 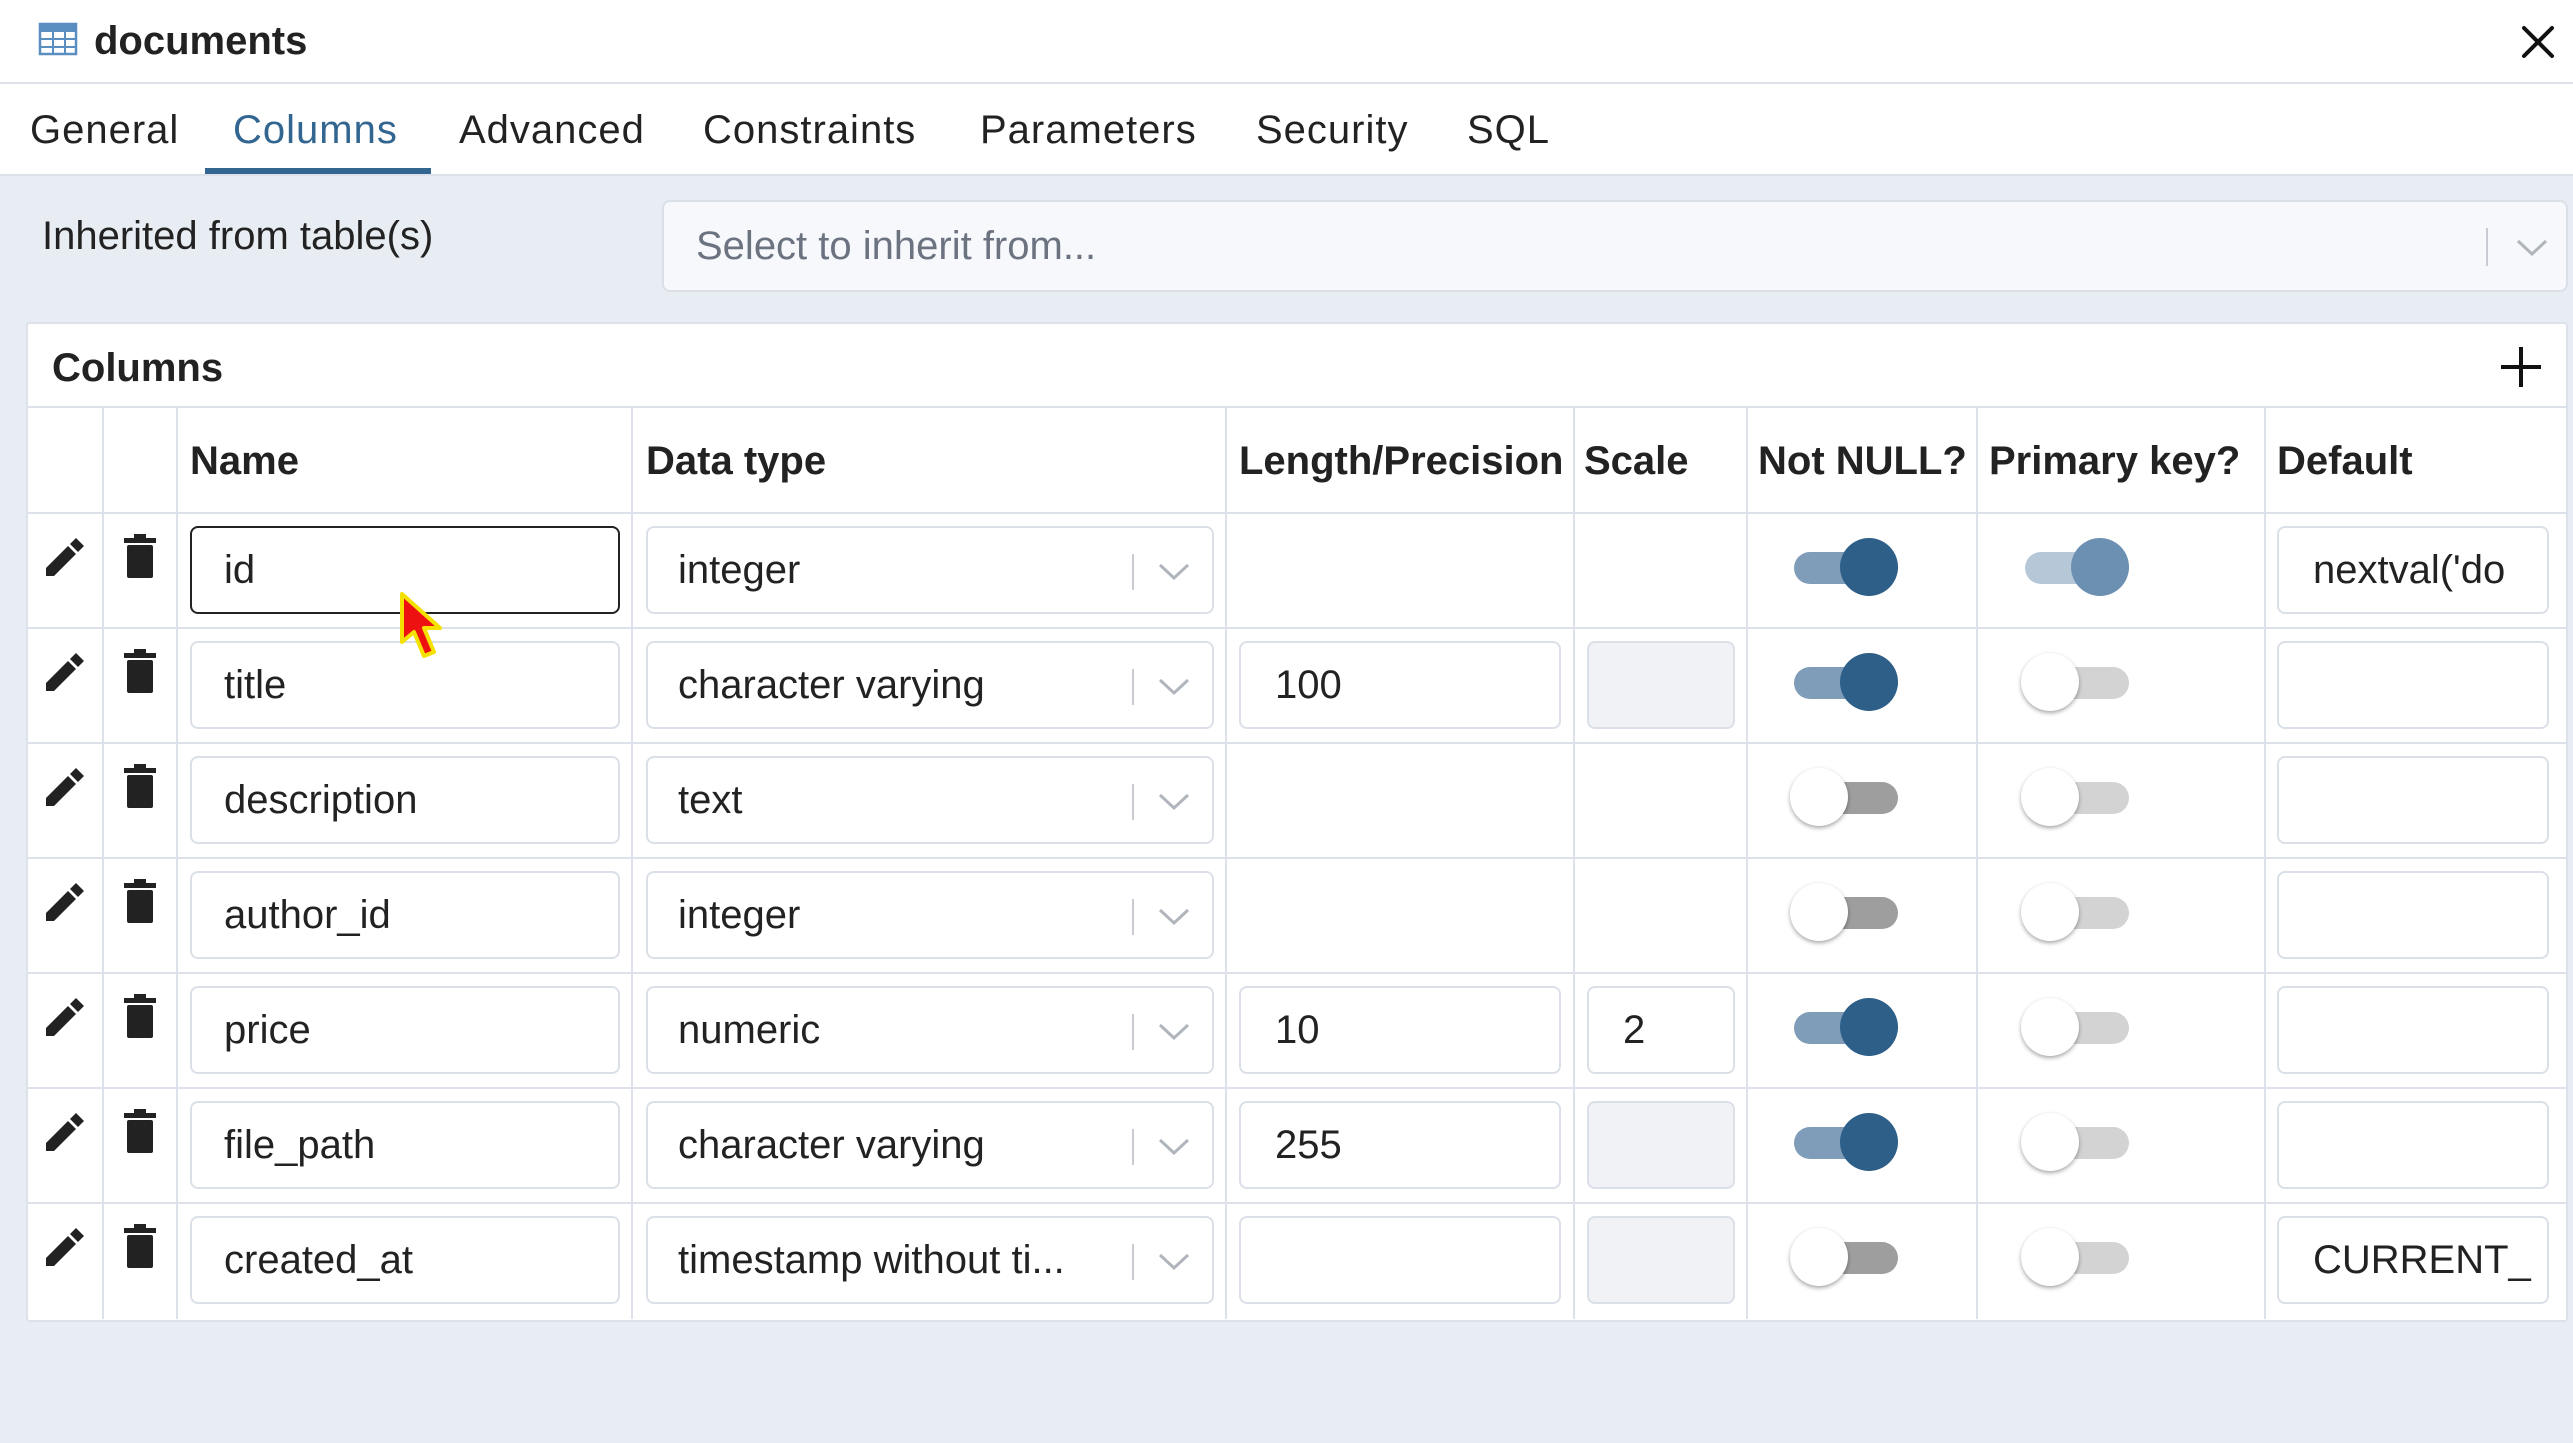 What do you see at coordinates (1661, 1030) in the screenshot?
I see `scale-input: 2` at bounding box center [1661, 1030].